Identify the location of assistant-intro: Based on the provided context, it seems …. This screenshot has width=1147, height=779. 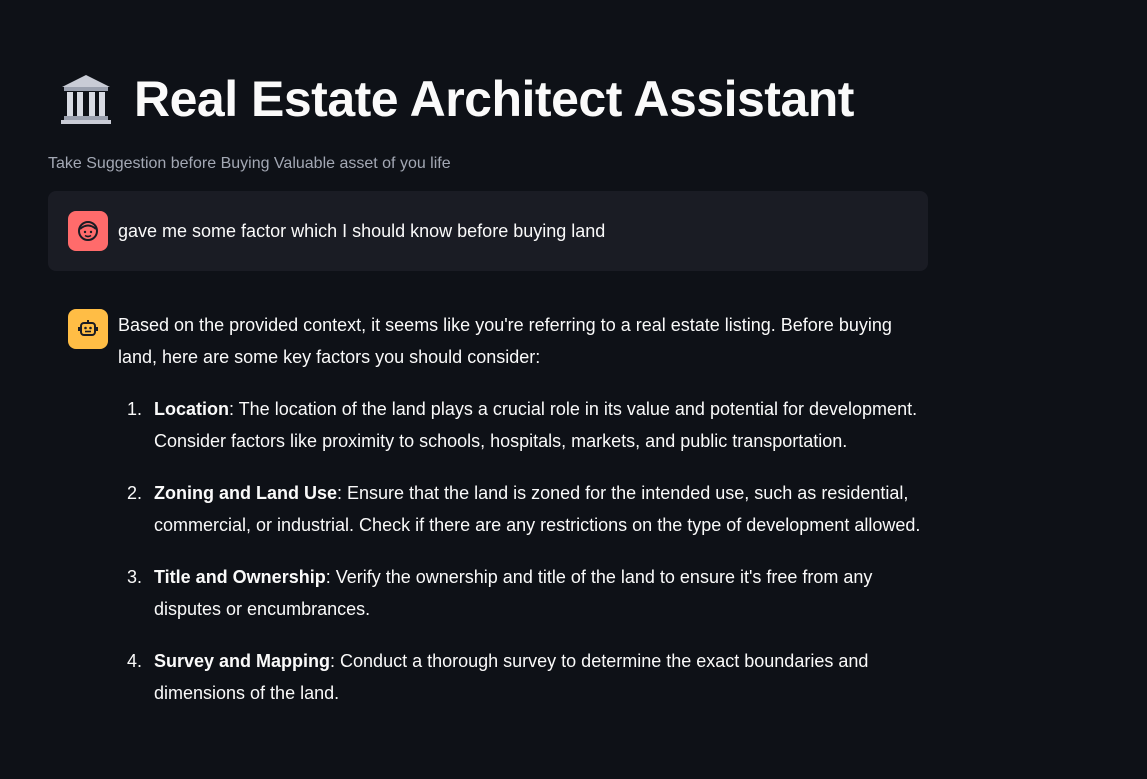
(505, 341).